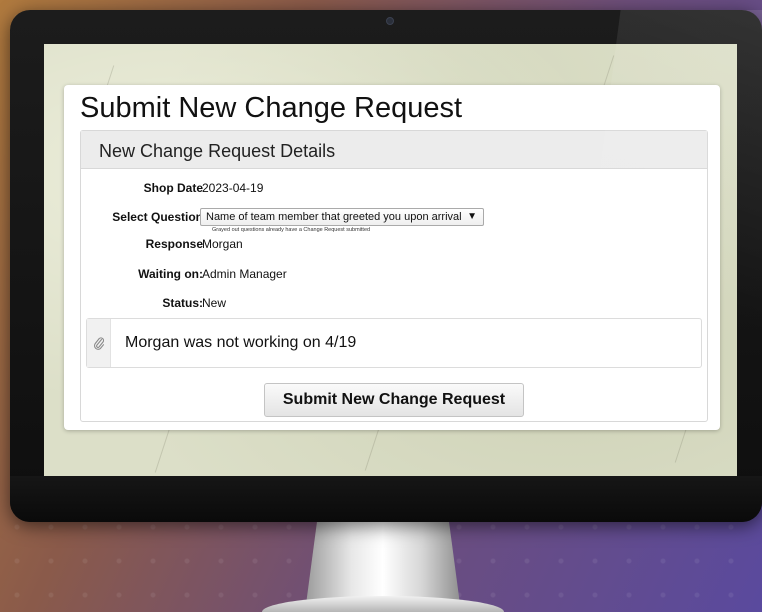  What do you see at coordinates (222, 244) in the screenshot?
I see `response-value: Morgan` at bounding box center [222, 244].